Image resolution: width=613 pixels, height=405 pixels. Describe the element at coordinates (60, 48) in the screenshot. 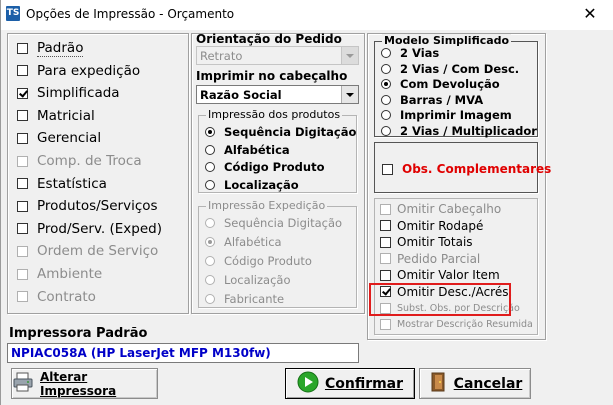

I see `checkbox-label: Padrão` at that location.